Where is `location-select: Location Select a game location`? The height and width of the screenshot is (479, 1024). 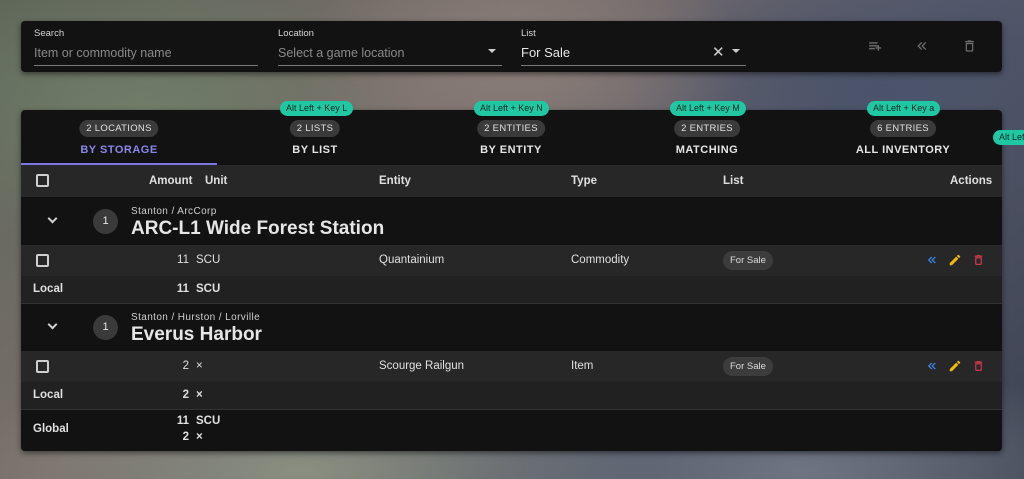
location-select: Location Select a game location is located at coordinates (390, 46).